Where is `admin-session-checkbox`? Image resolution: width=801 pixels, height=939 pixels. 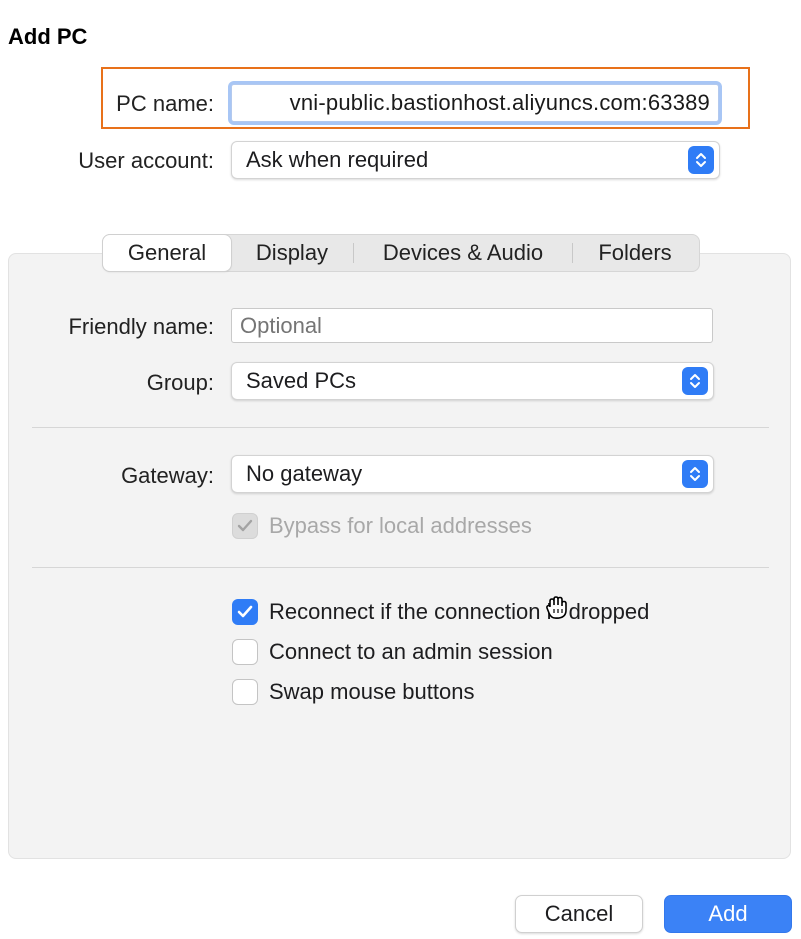
admin-session-checkbox is located at coordinates (245, 652).